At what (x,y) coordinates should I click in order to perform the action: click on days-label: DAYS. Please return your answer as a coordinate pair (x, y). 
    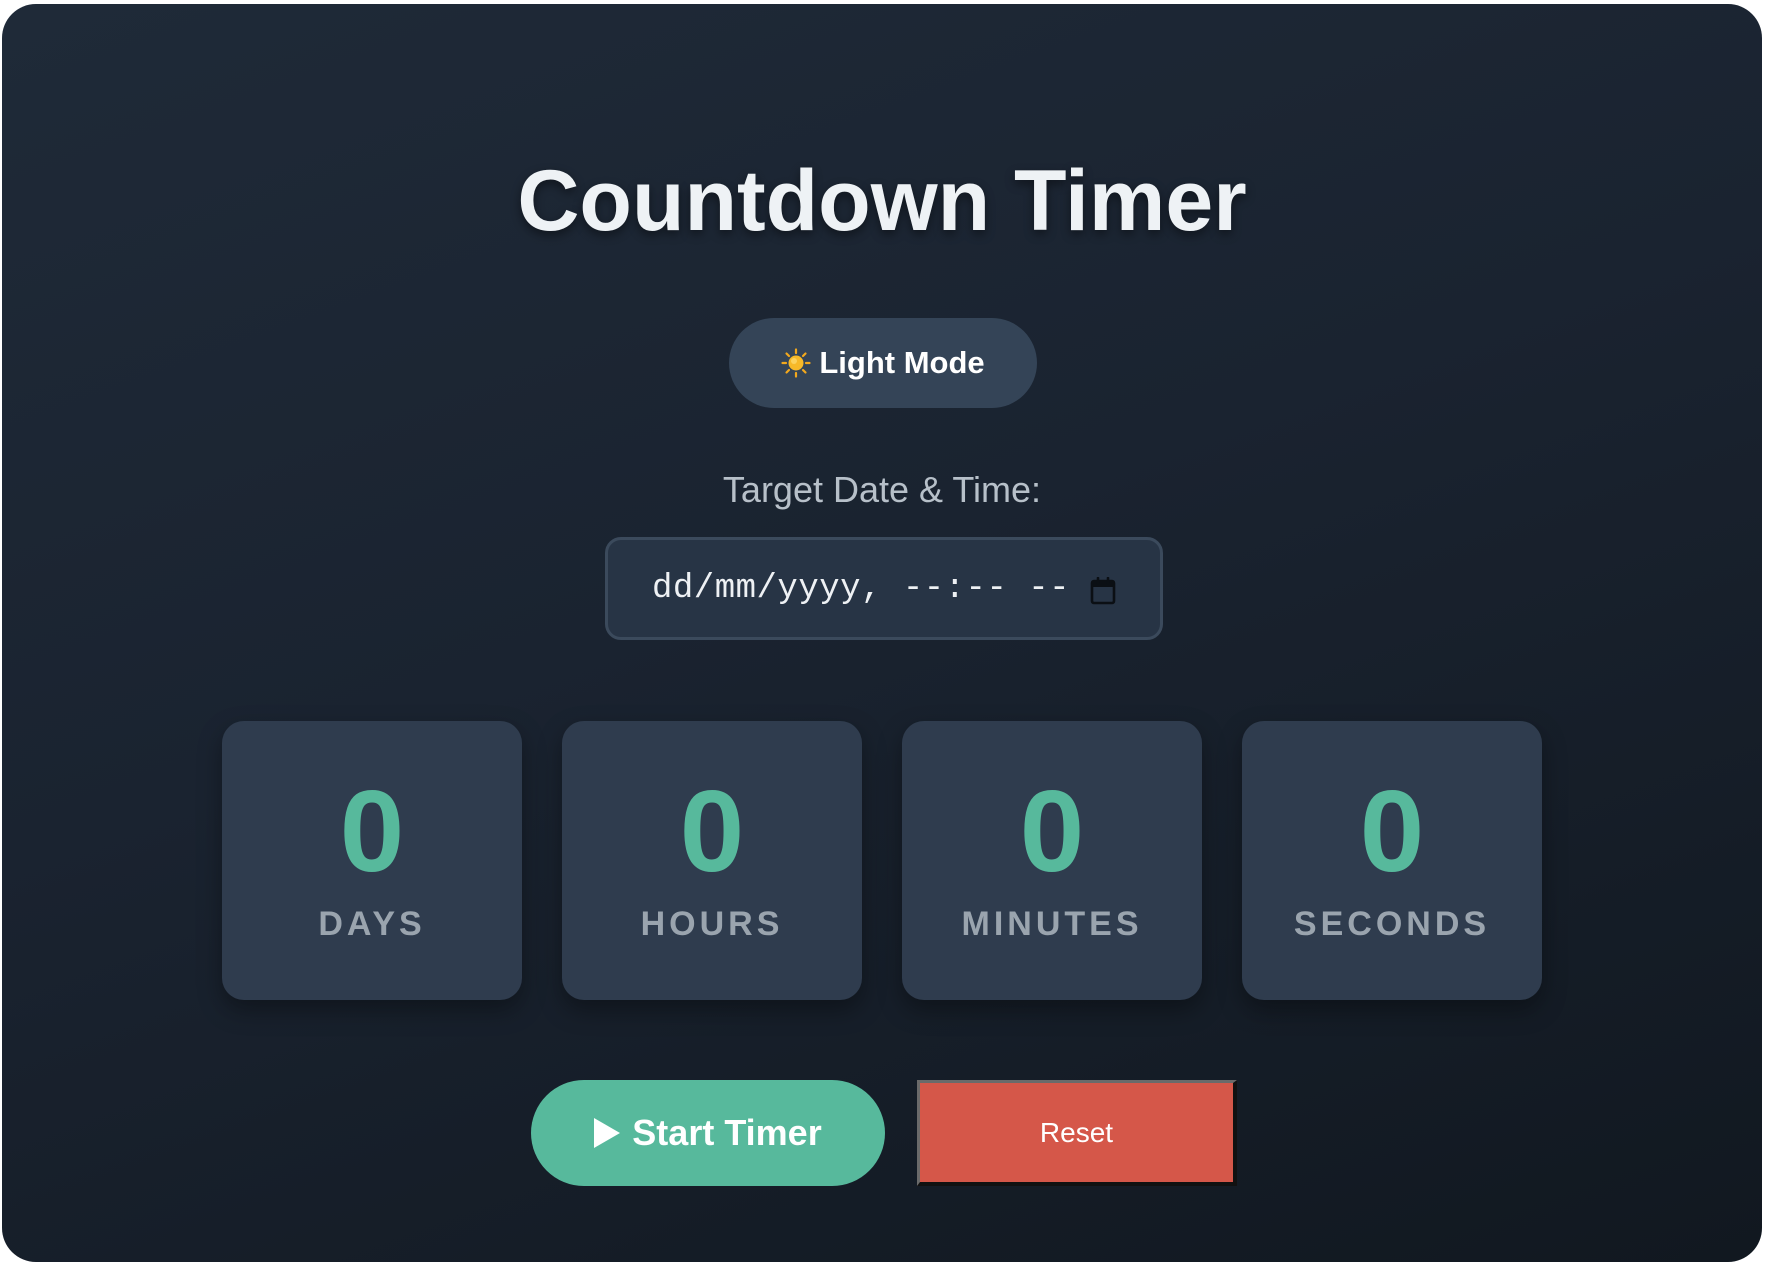
    Looking at the image, I should click on (372, 924).